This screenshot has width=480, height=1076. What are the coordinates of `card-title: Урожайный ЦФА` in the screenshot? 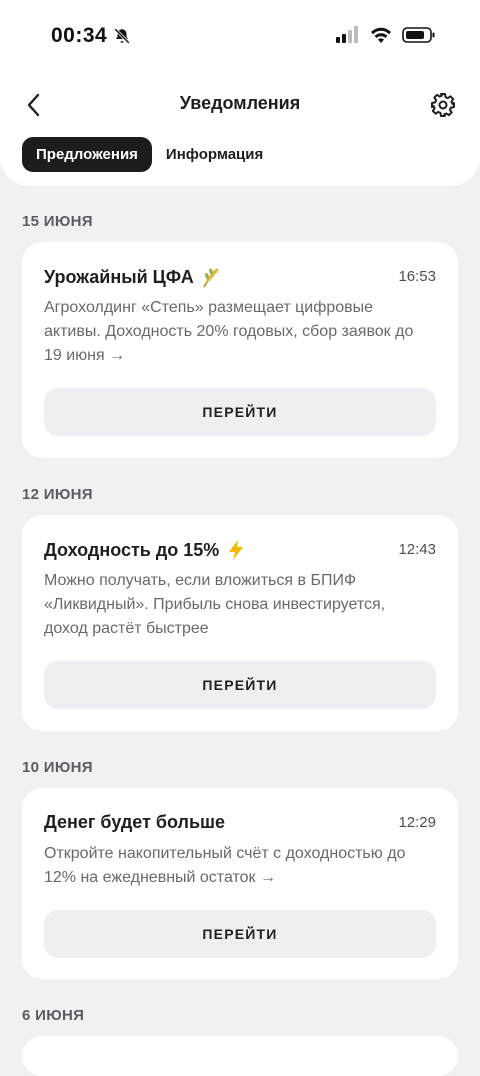 It's located at (133, 277).